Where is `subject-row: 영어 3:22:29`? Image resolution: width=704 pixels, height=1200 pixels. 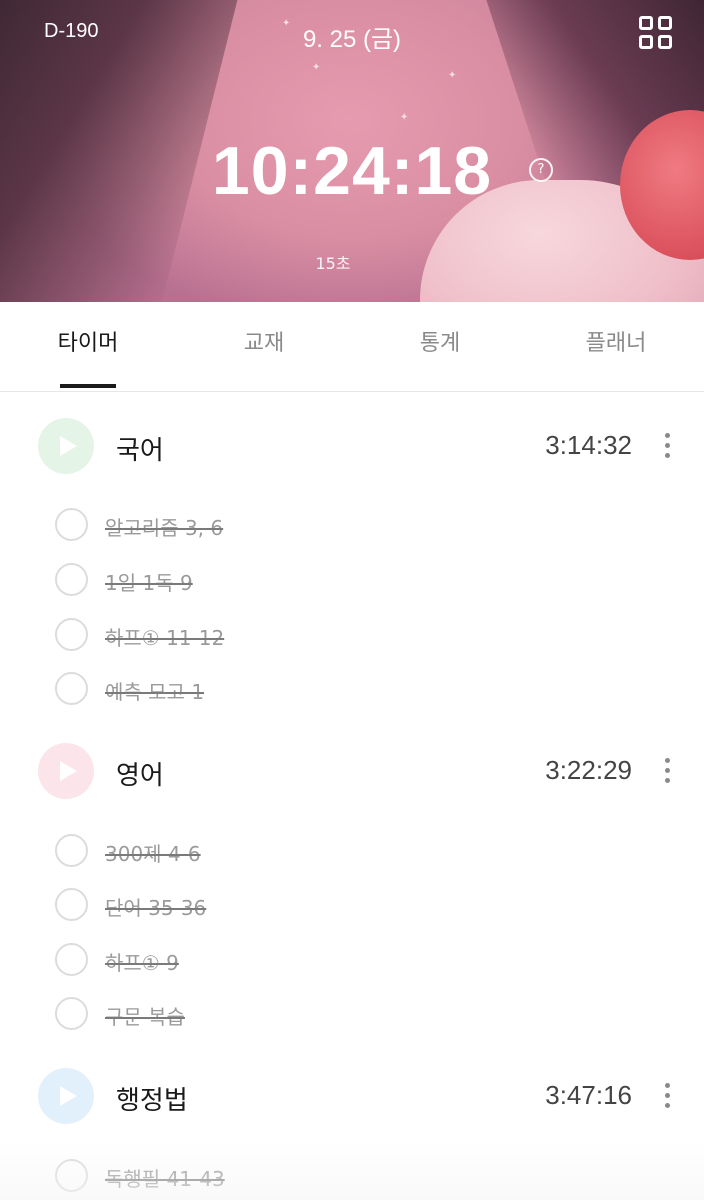
subject-row: 영어 3:22:29 is located at coordinates (352, 770).